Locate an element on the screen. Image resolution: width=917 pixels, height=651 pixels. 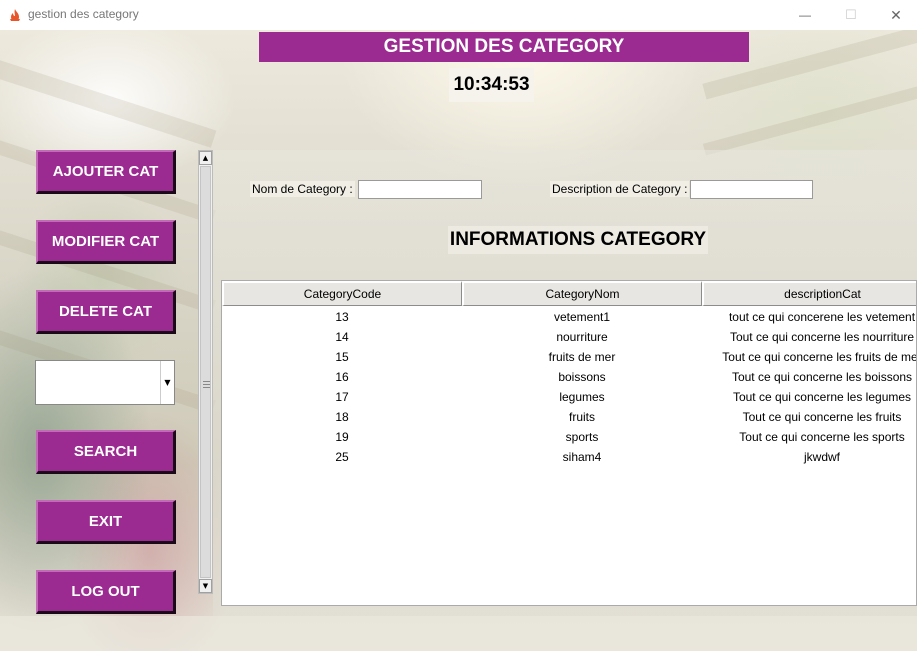
column-header-name: CategoryNom is located at coordinates (582, 293).